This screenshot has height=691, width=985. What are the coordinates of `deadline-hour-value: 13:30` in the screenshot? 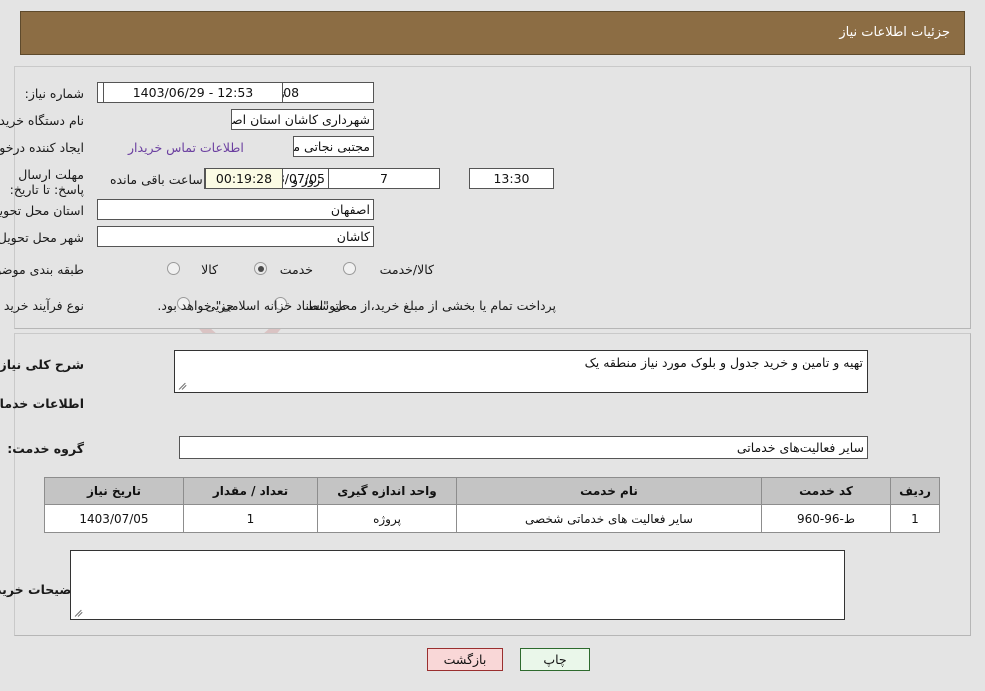 It's located at (511, 178).